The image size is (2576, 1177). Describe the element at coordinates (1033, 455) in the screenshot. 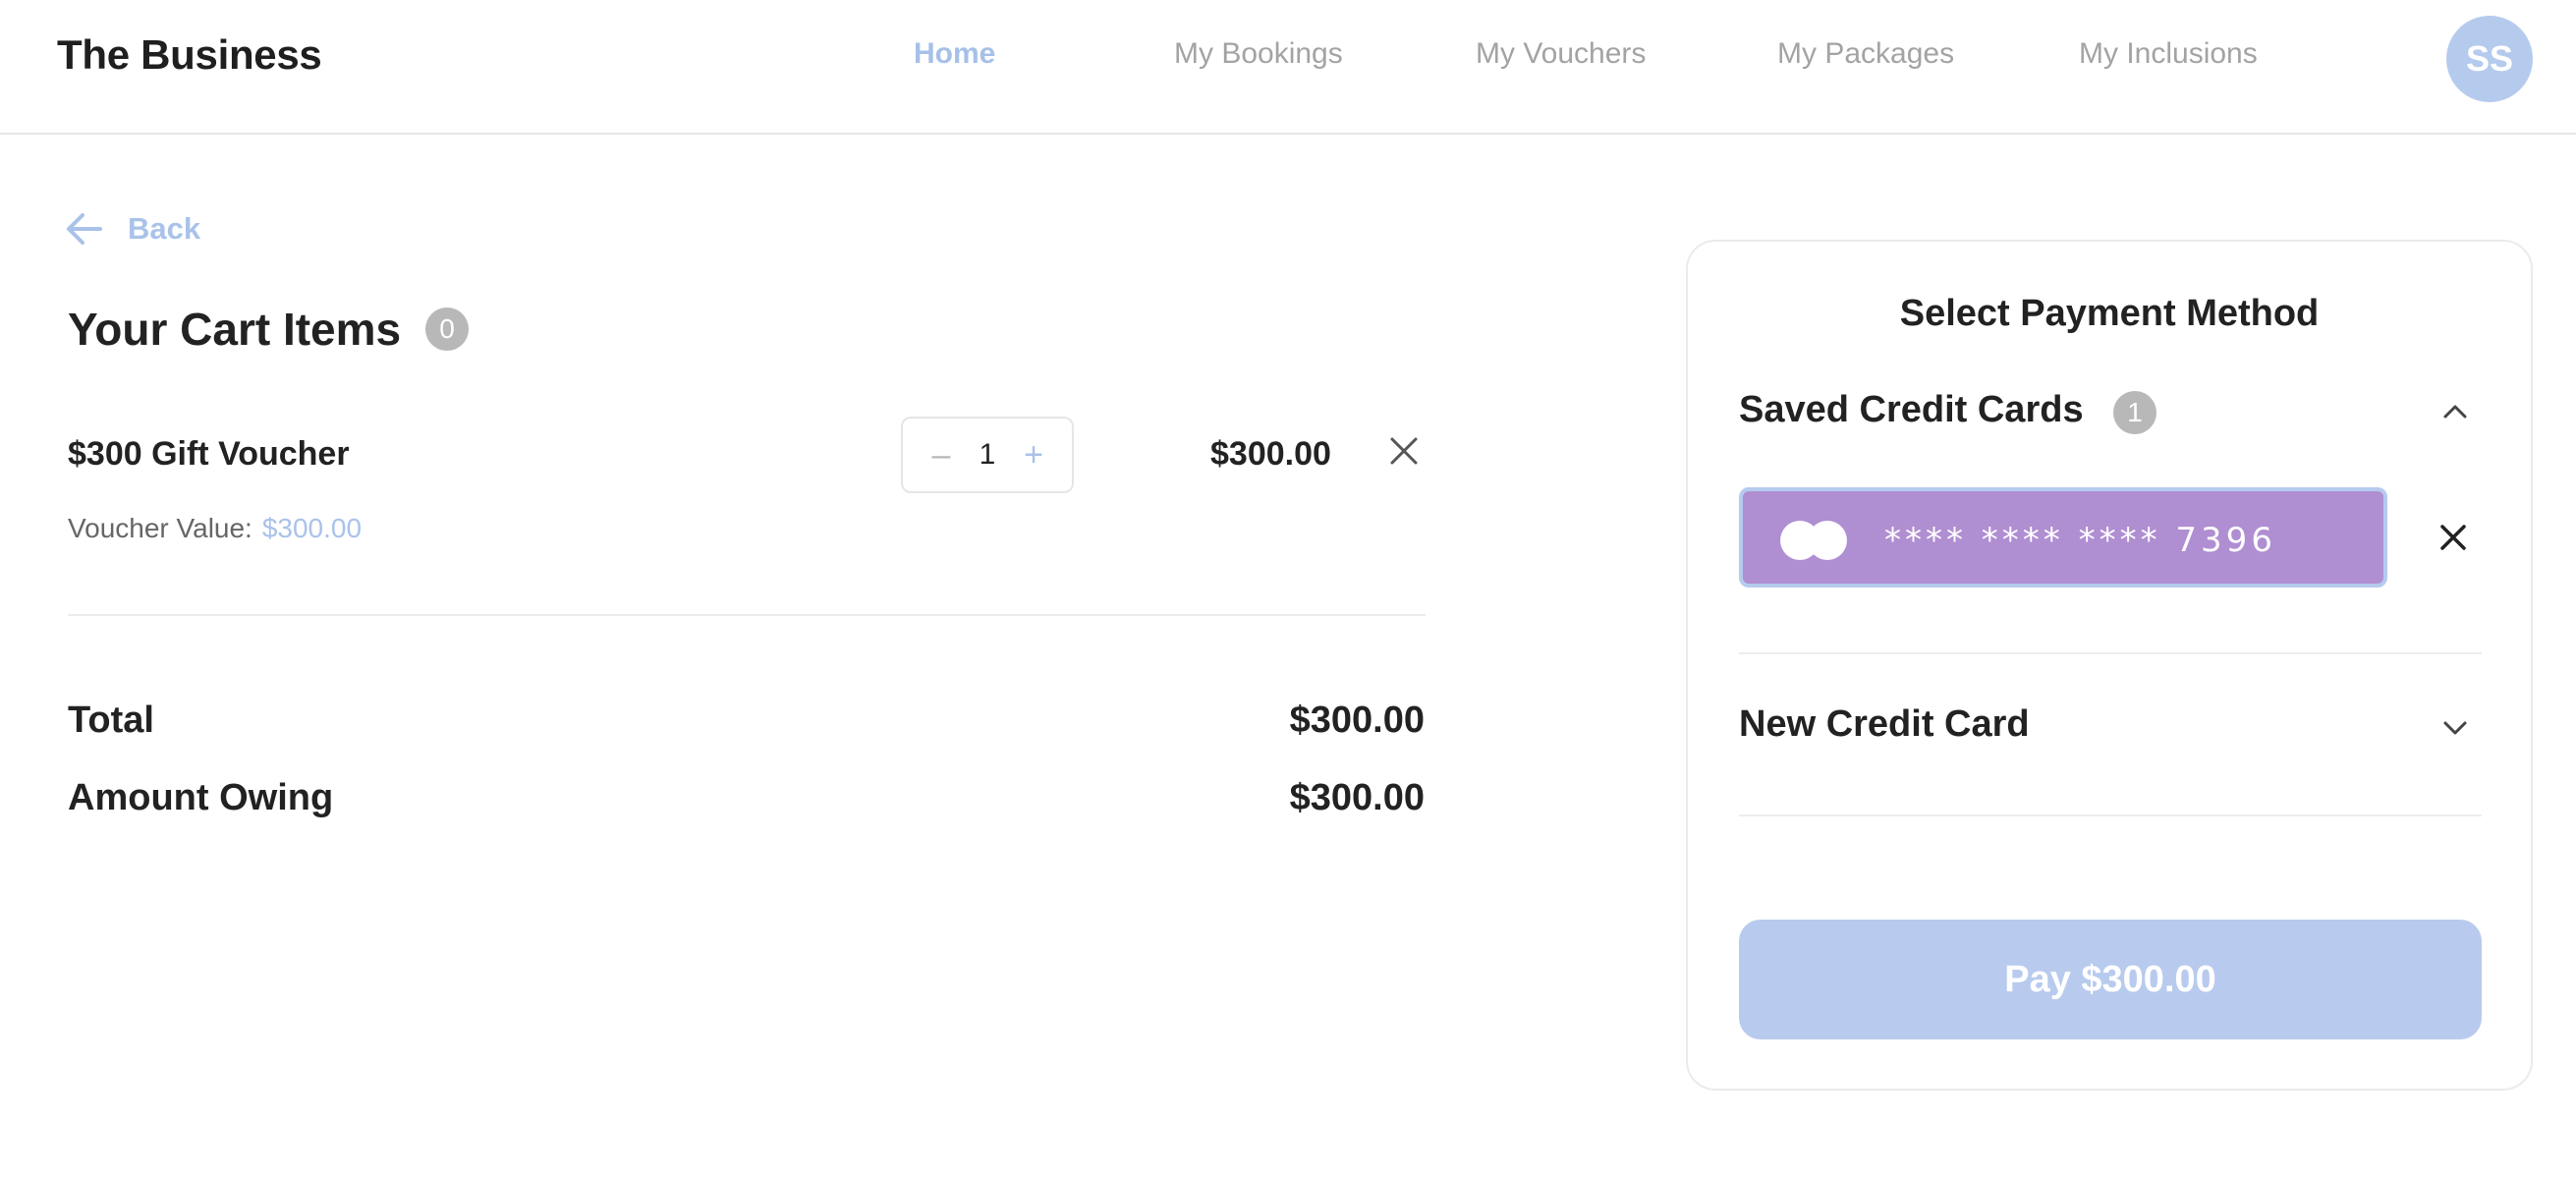

I see `increment-button: +` at that location.